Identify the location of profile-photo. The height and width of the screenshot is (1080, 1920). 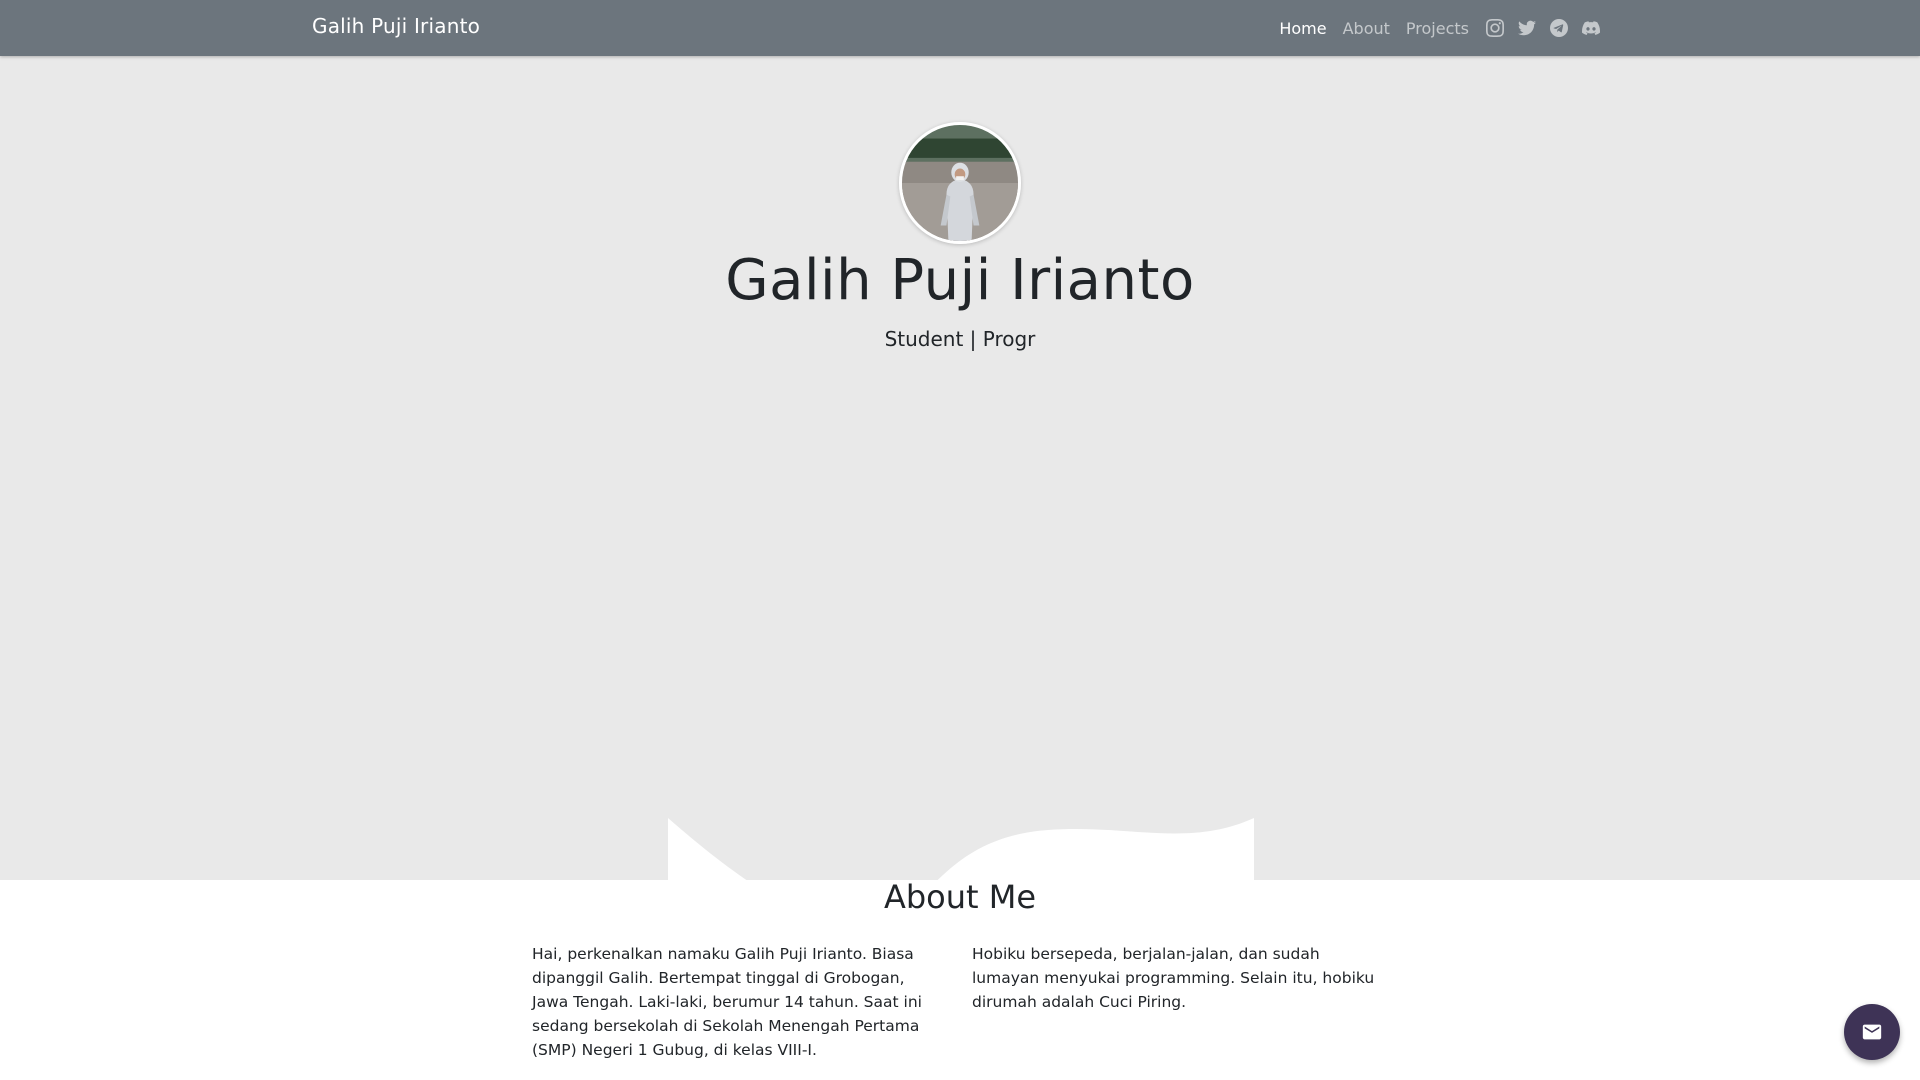
(960, 183).